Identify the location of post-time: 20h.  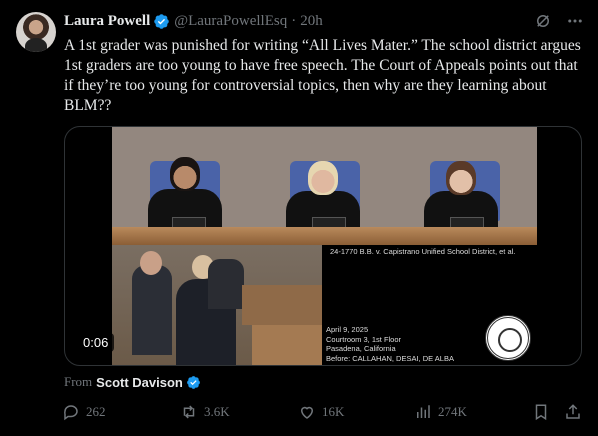
(311, 21).